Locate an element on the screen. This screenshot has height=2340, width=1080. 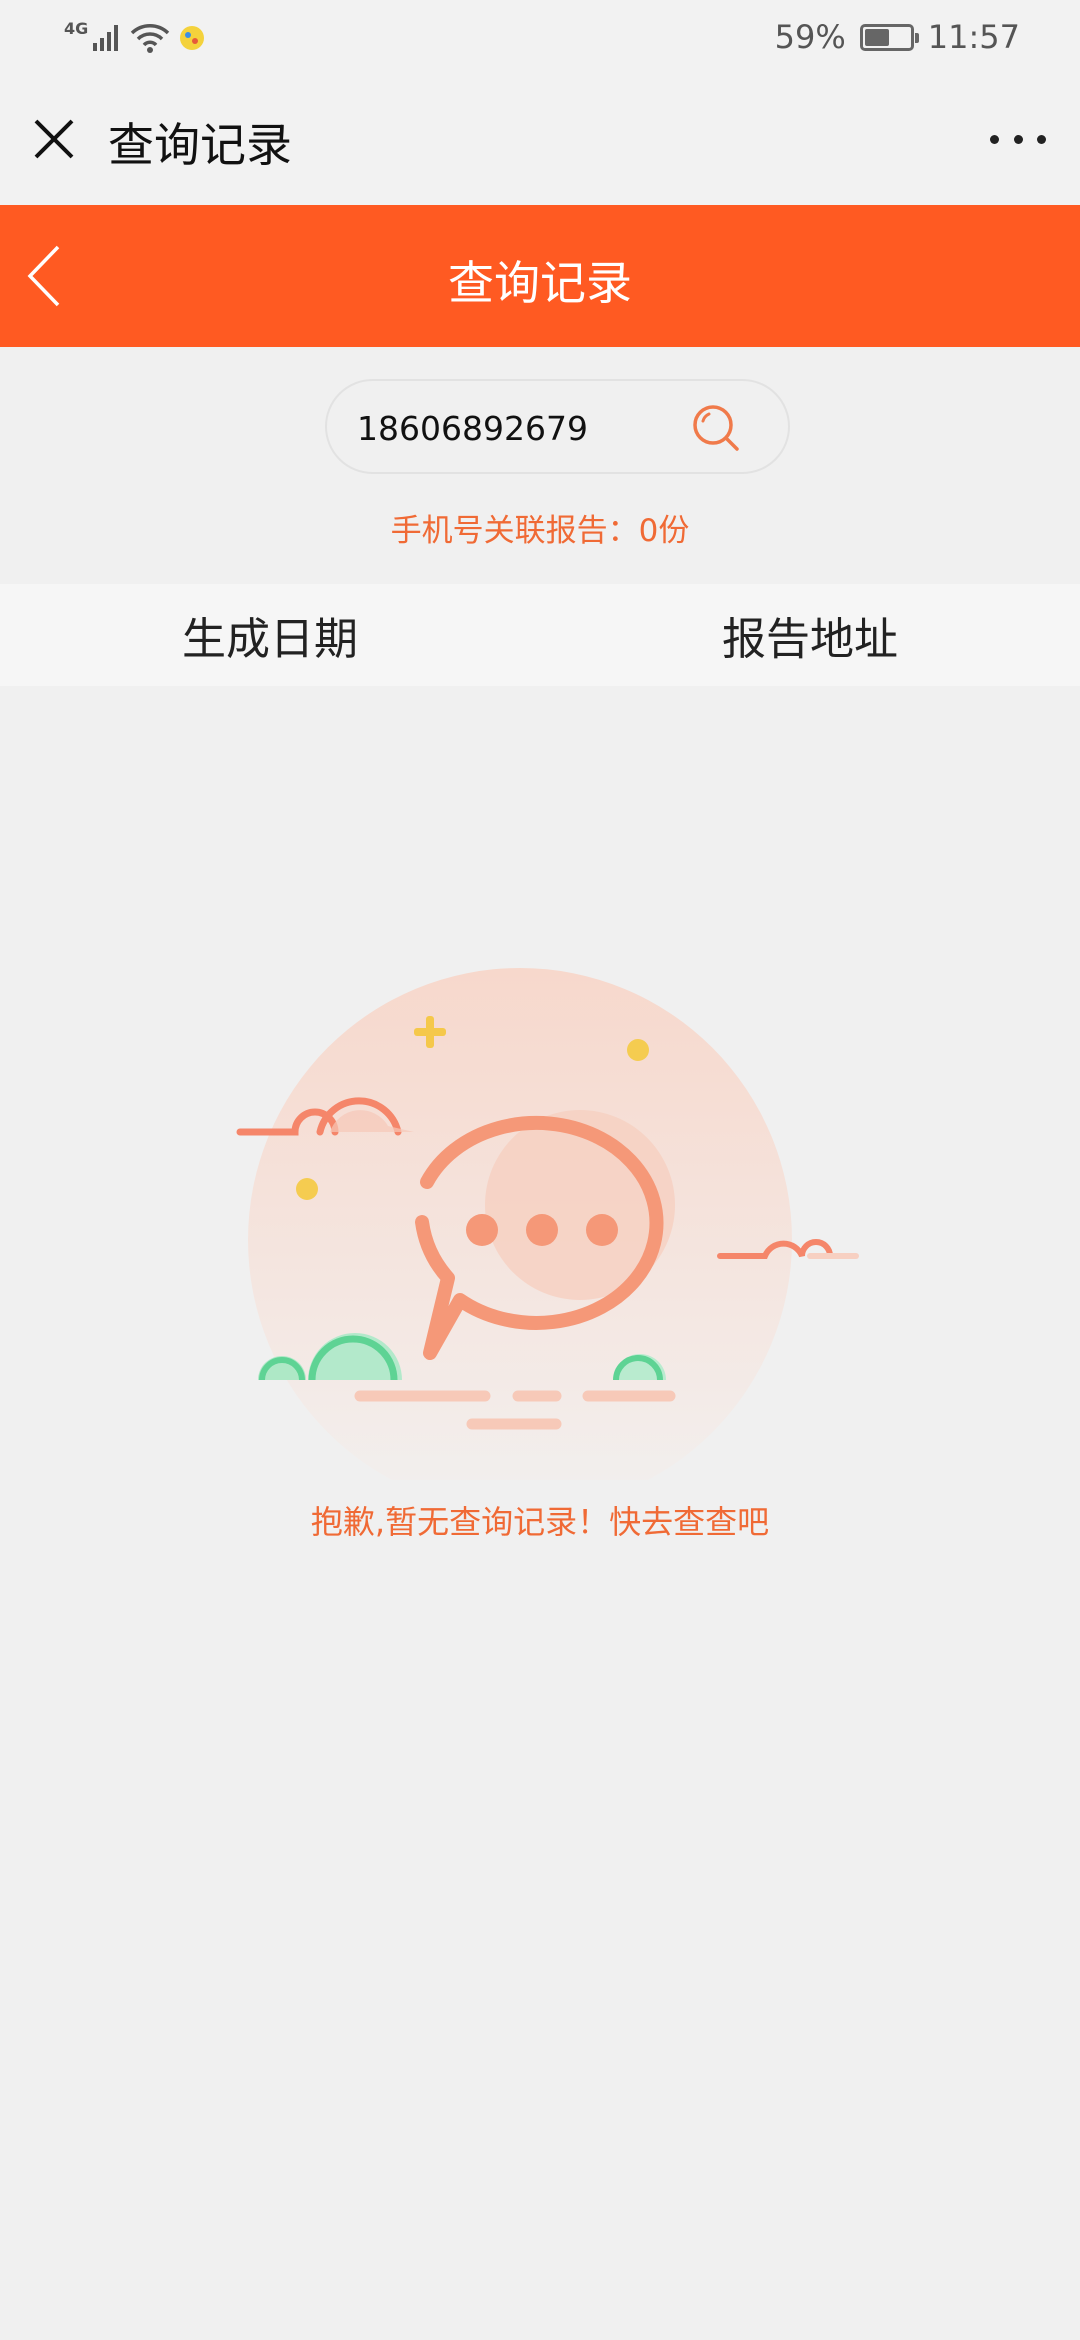
signal-icon is located at coordinates (106, 38).